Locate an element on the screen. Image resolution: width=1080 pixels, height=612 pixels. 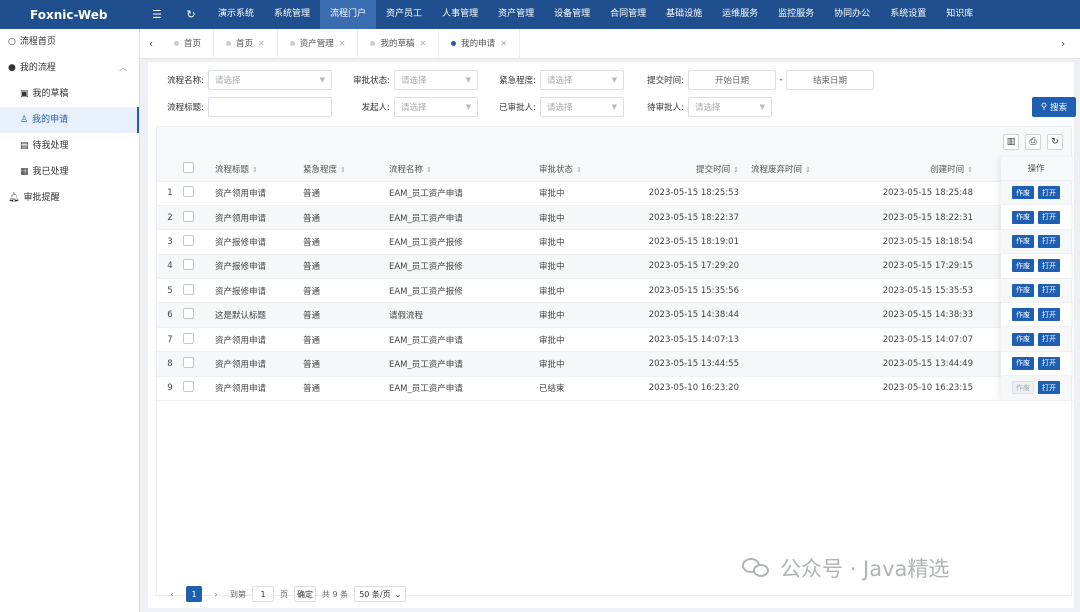
sidebar-item-my-flows: ● 我的流程 ︿ is located at coordinates (69, 68).